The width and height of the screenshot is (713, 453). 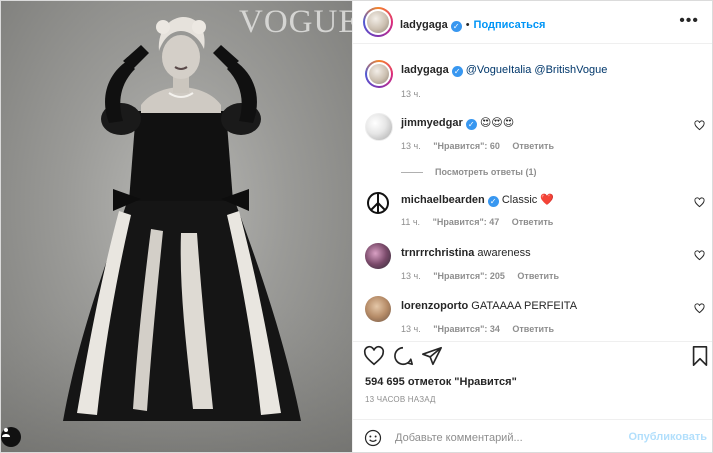 I want to click on comment-meta: 11 ч. "Нравится": 47 Ответить, so click(x=482, y=222).